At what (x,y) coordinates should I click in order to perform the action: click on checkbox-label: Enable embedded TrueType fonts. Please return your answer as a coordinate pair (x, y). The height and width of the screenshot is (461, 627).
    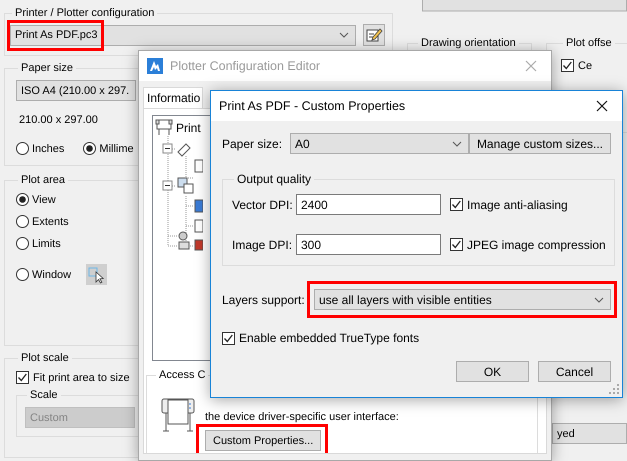
    Looking at the image, I should click on (329, 338).